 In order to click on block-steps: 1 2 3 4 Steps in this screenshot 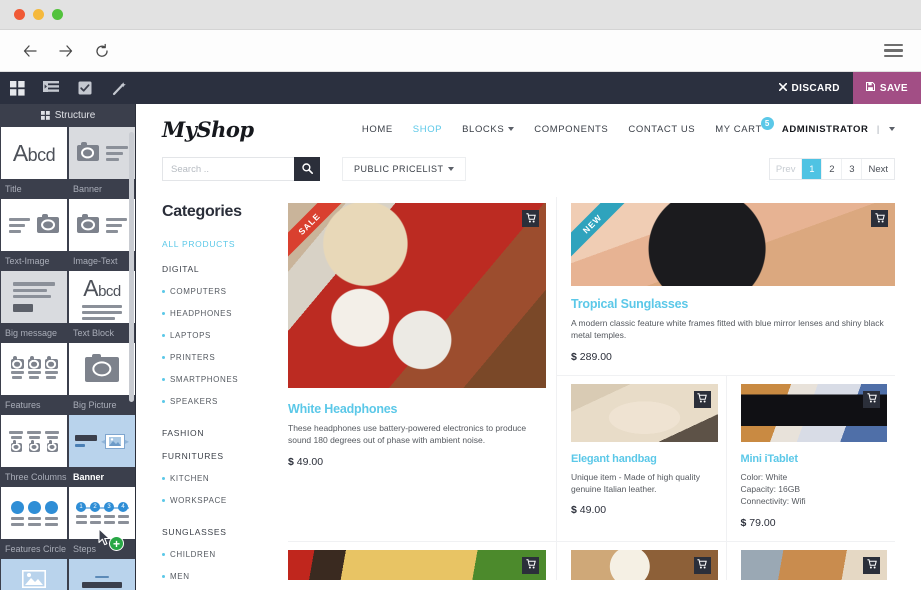, I will do `click(102, 522)`.